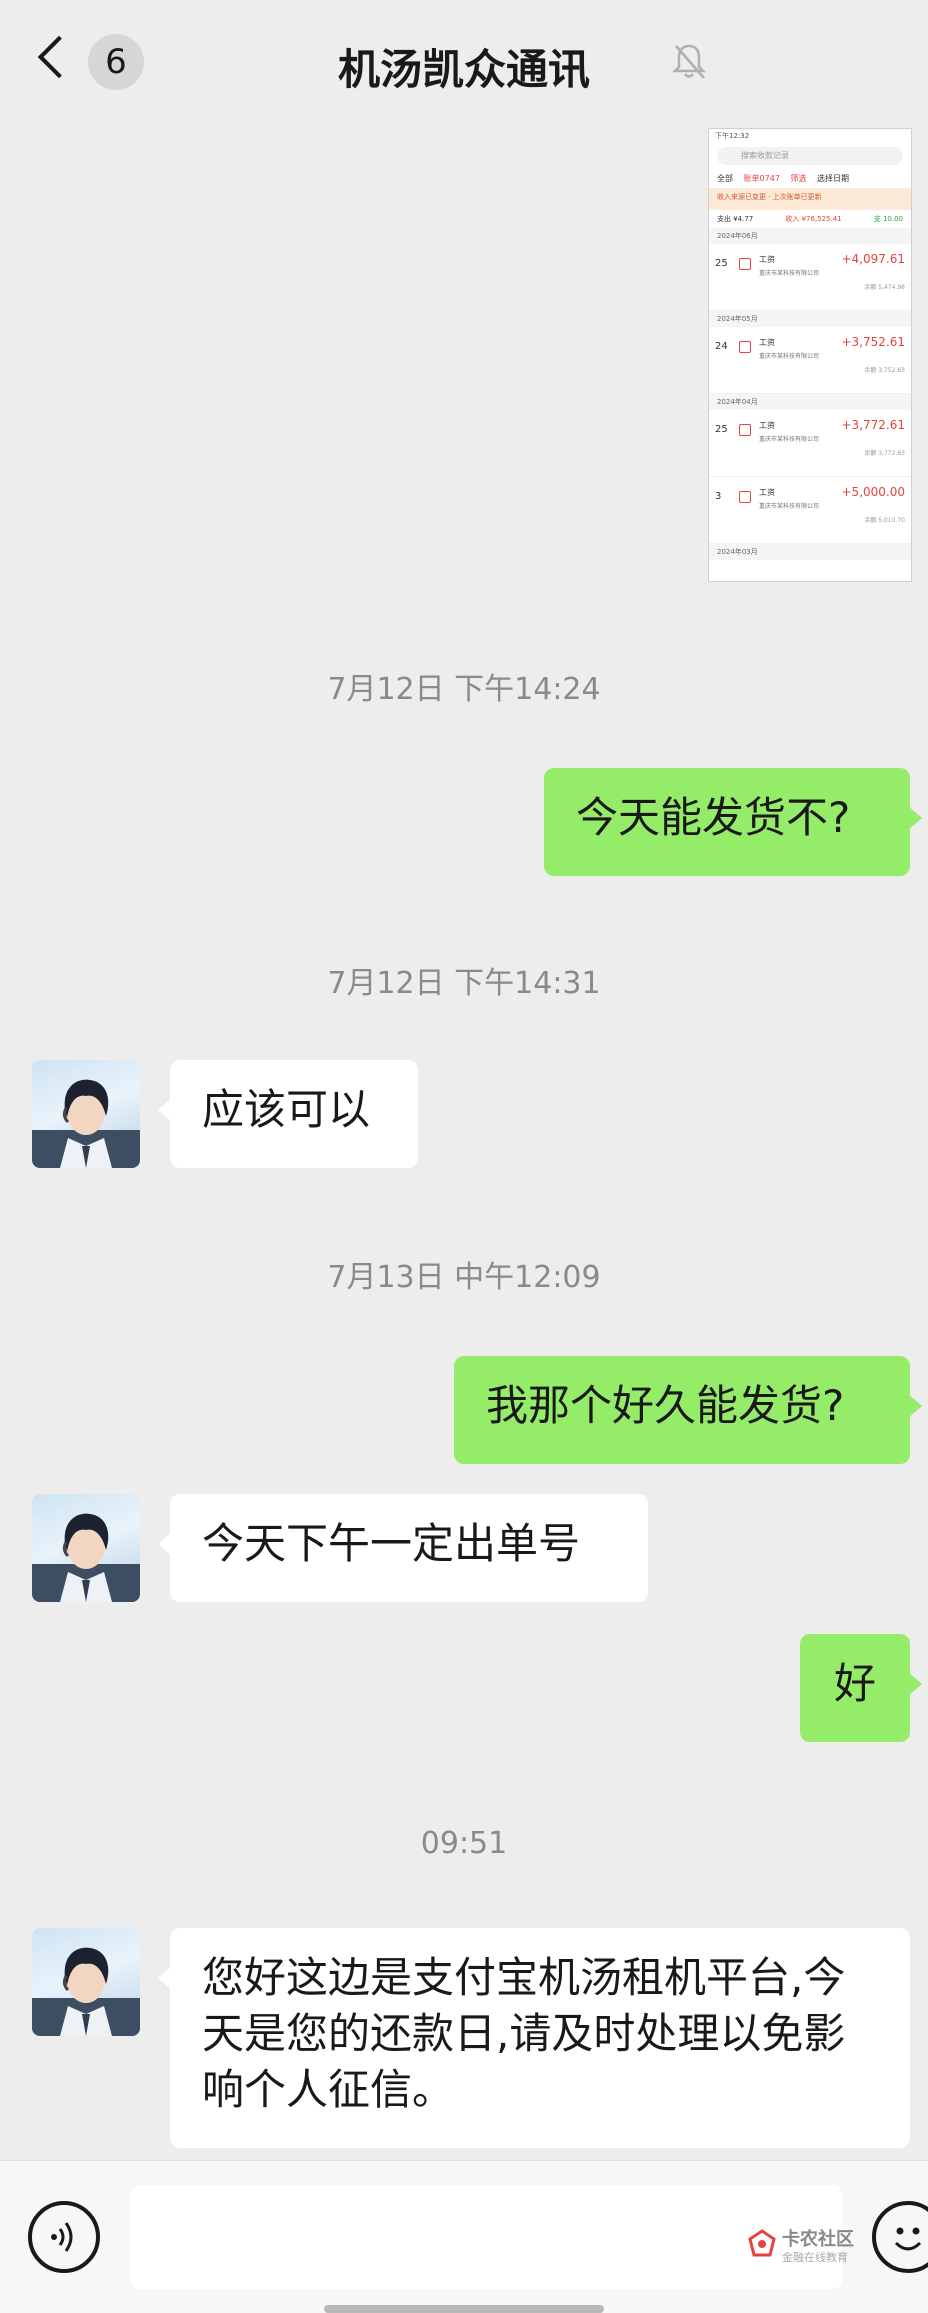 The image size is (928, 2313). What do you see at coordinates (718, 496) in the screenshot?
I see `thumb-day: 3` at bounding box center [718, 496].